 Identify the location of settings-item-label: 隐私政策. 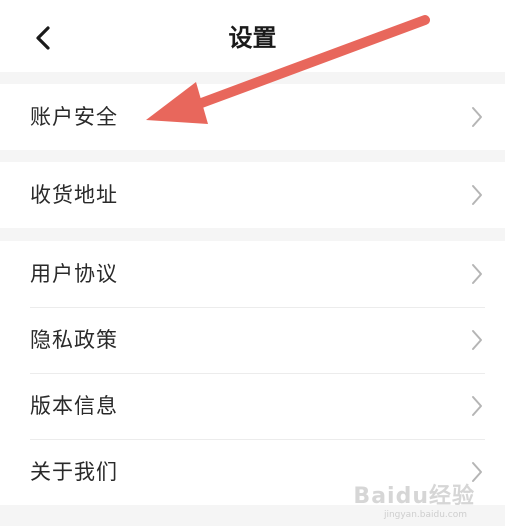
(74, 340).